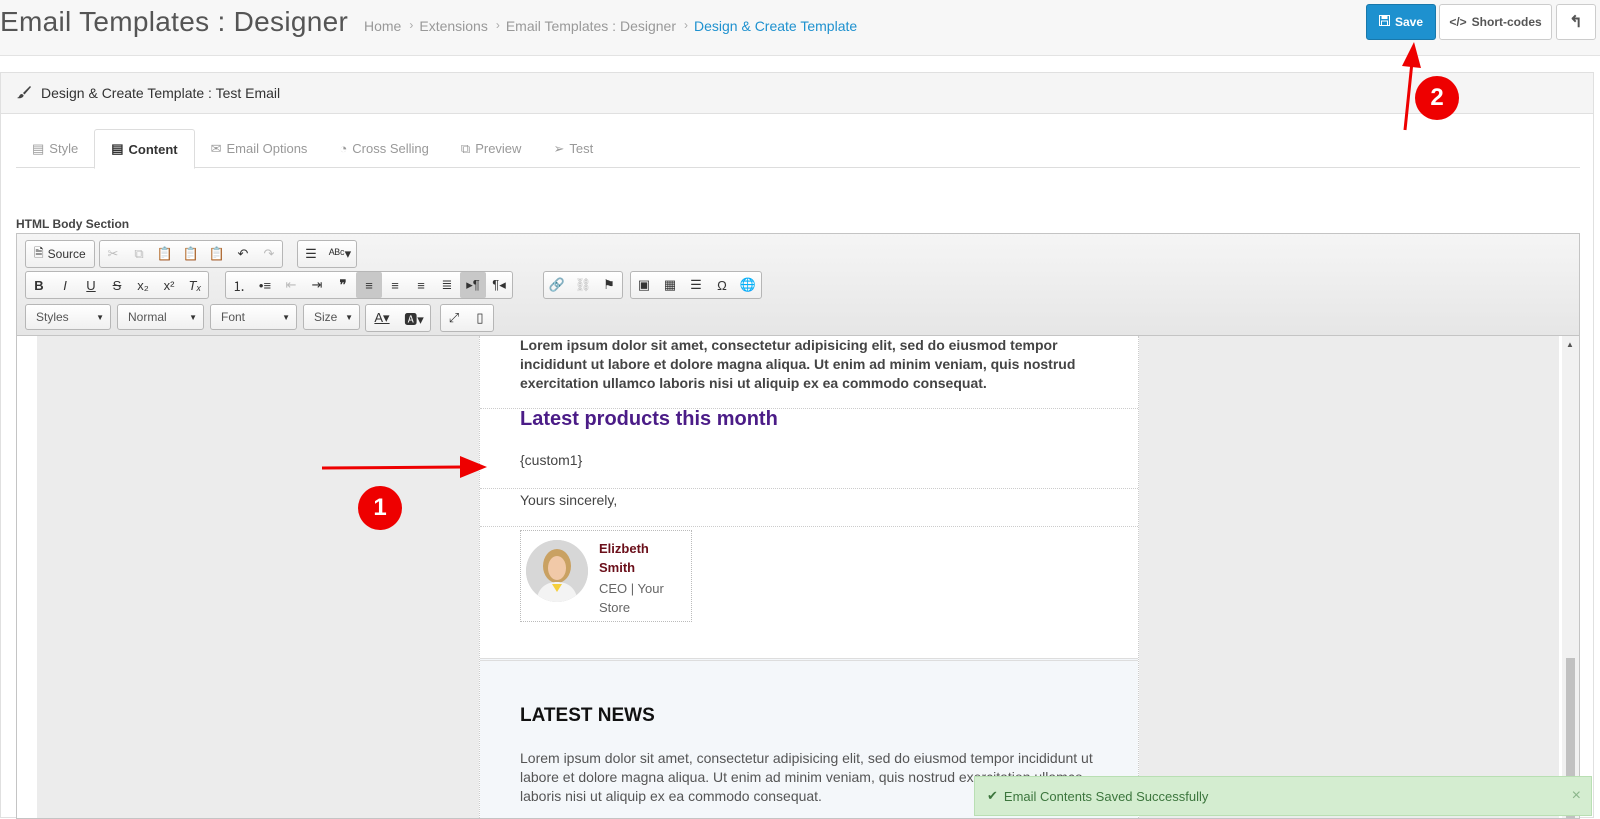 This screenshot has width=1600, height=819. I want to click on section-label: HTML Body Section, so click(73, 224).